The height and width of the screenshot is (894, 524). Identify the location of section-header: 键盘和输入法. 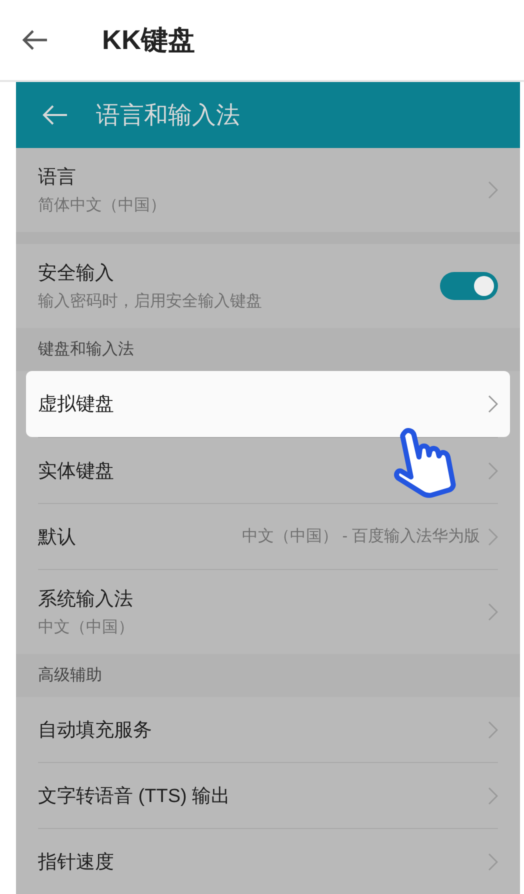
(86, 350).